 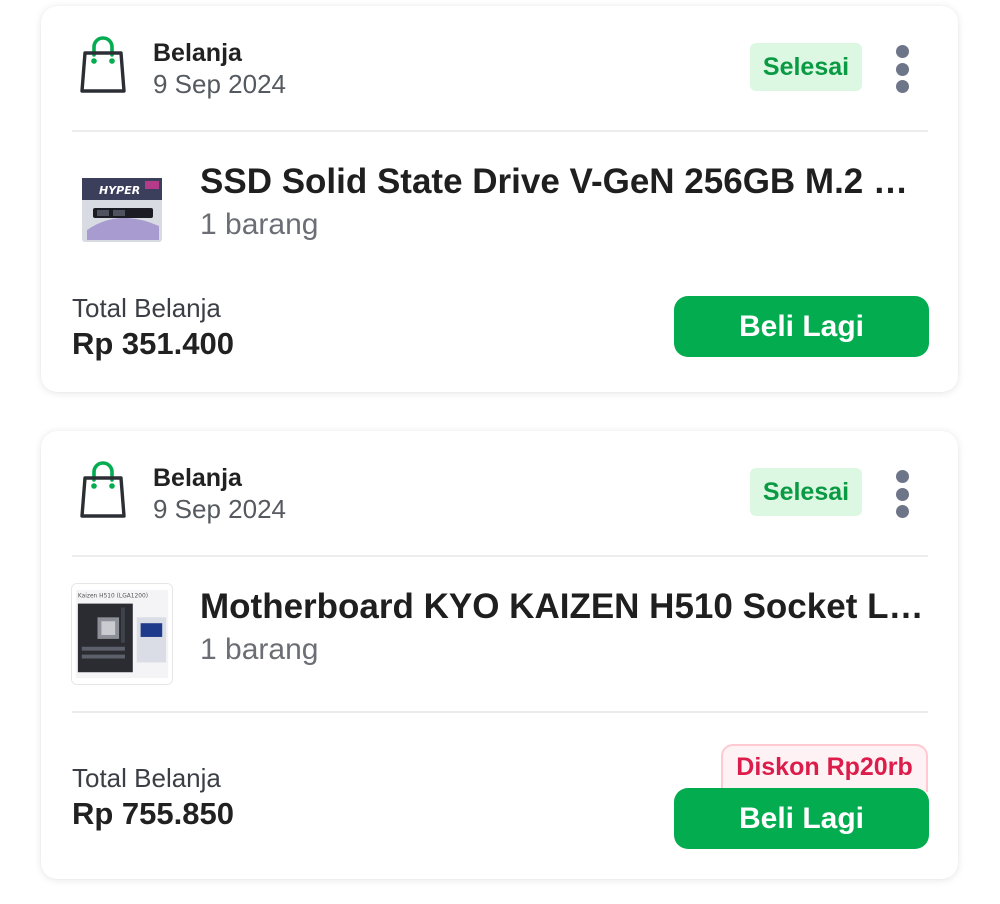 What do you see at coordinates (122, 208) in the screenshot?
I see `ssd-product-image: HYPER` at bounding box center [122, 208].